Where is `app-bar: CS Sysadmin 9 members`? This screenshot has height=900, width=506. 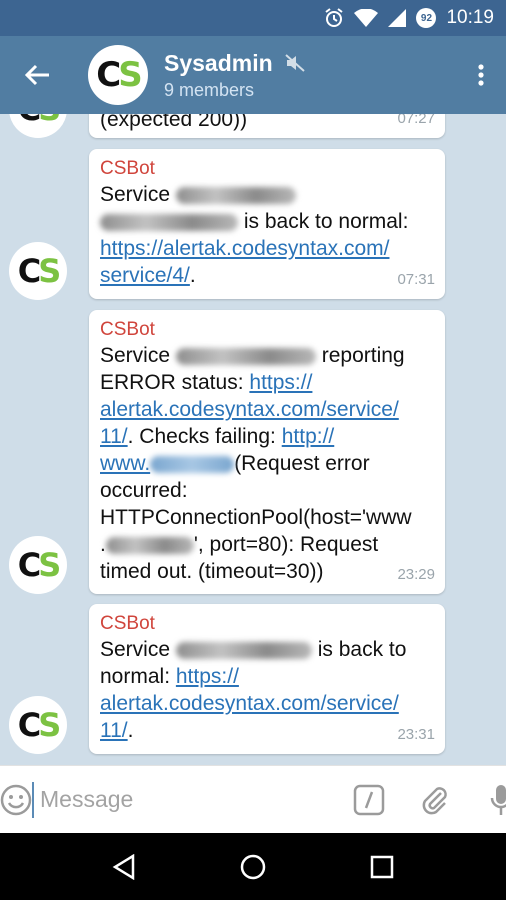
app-bar: CS Sysadmin 9 members is located at coordinates (253, 75).